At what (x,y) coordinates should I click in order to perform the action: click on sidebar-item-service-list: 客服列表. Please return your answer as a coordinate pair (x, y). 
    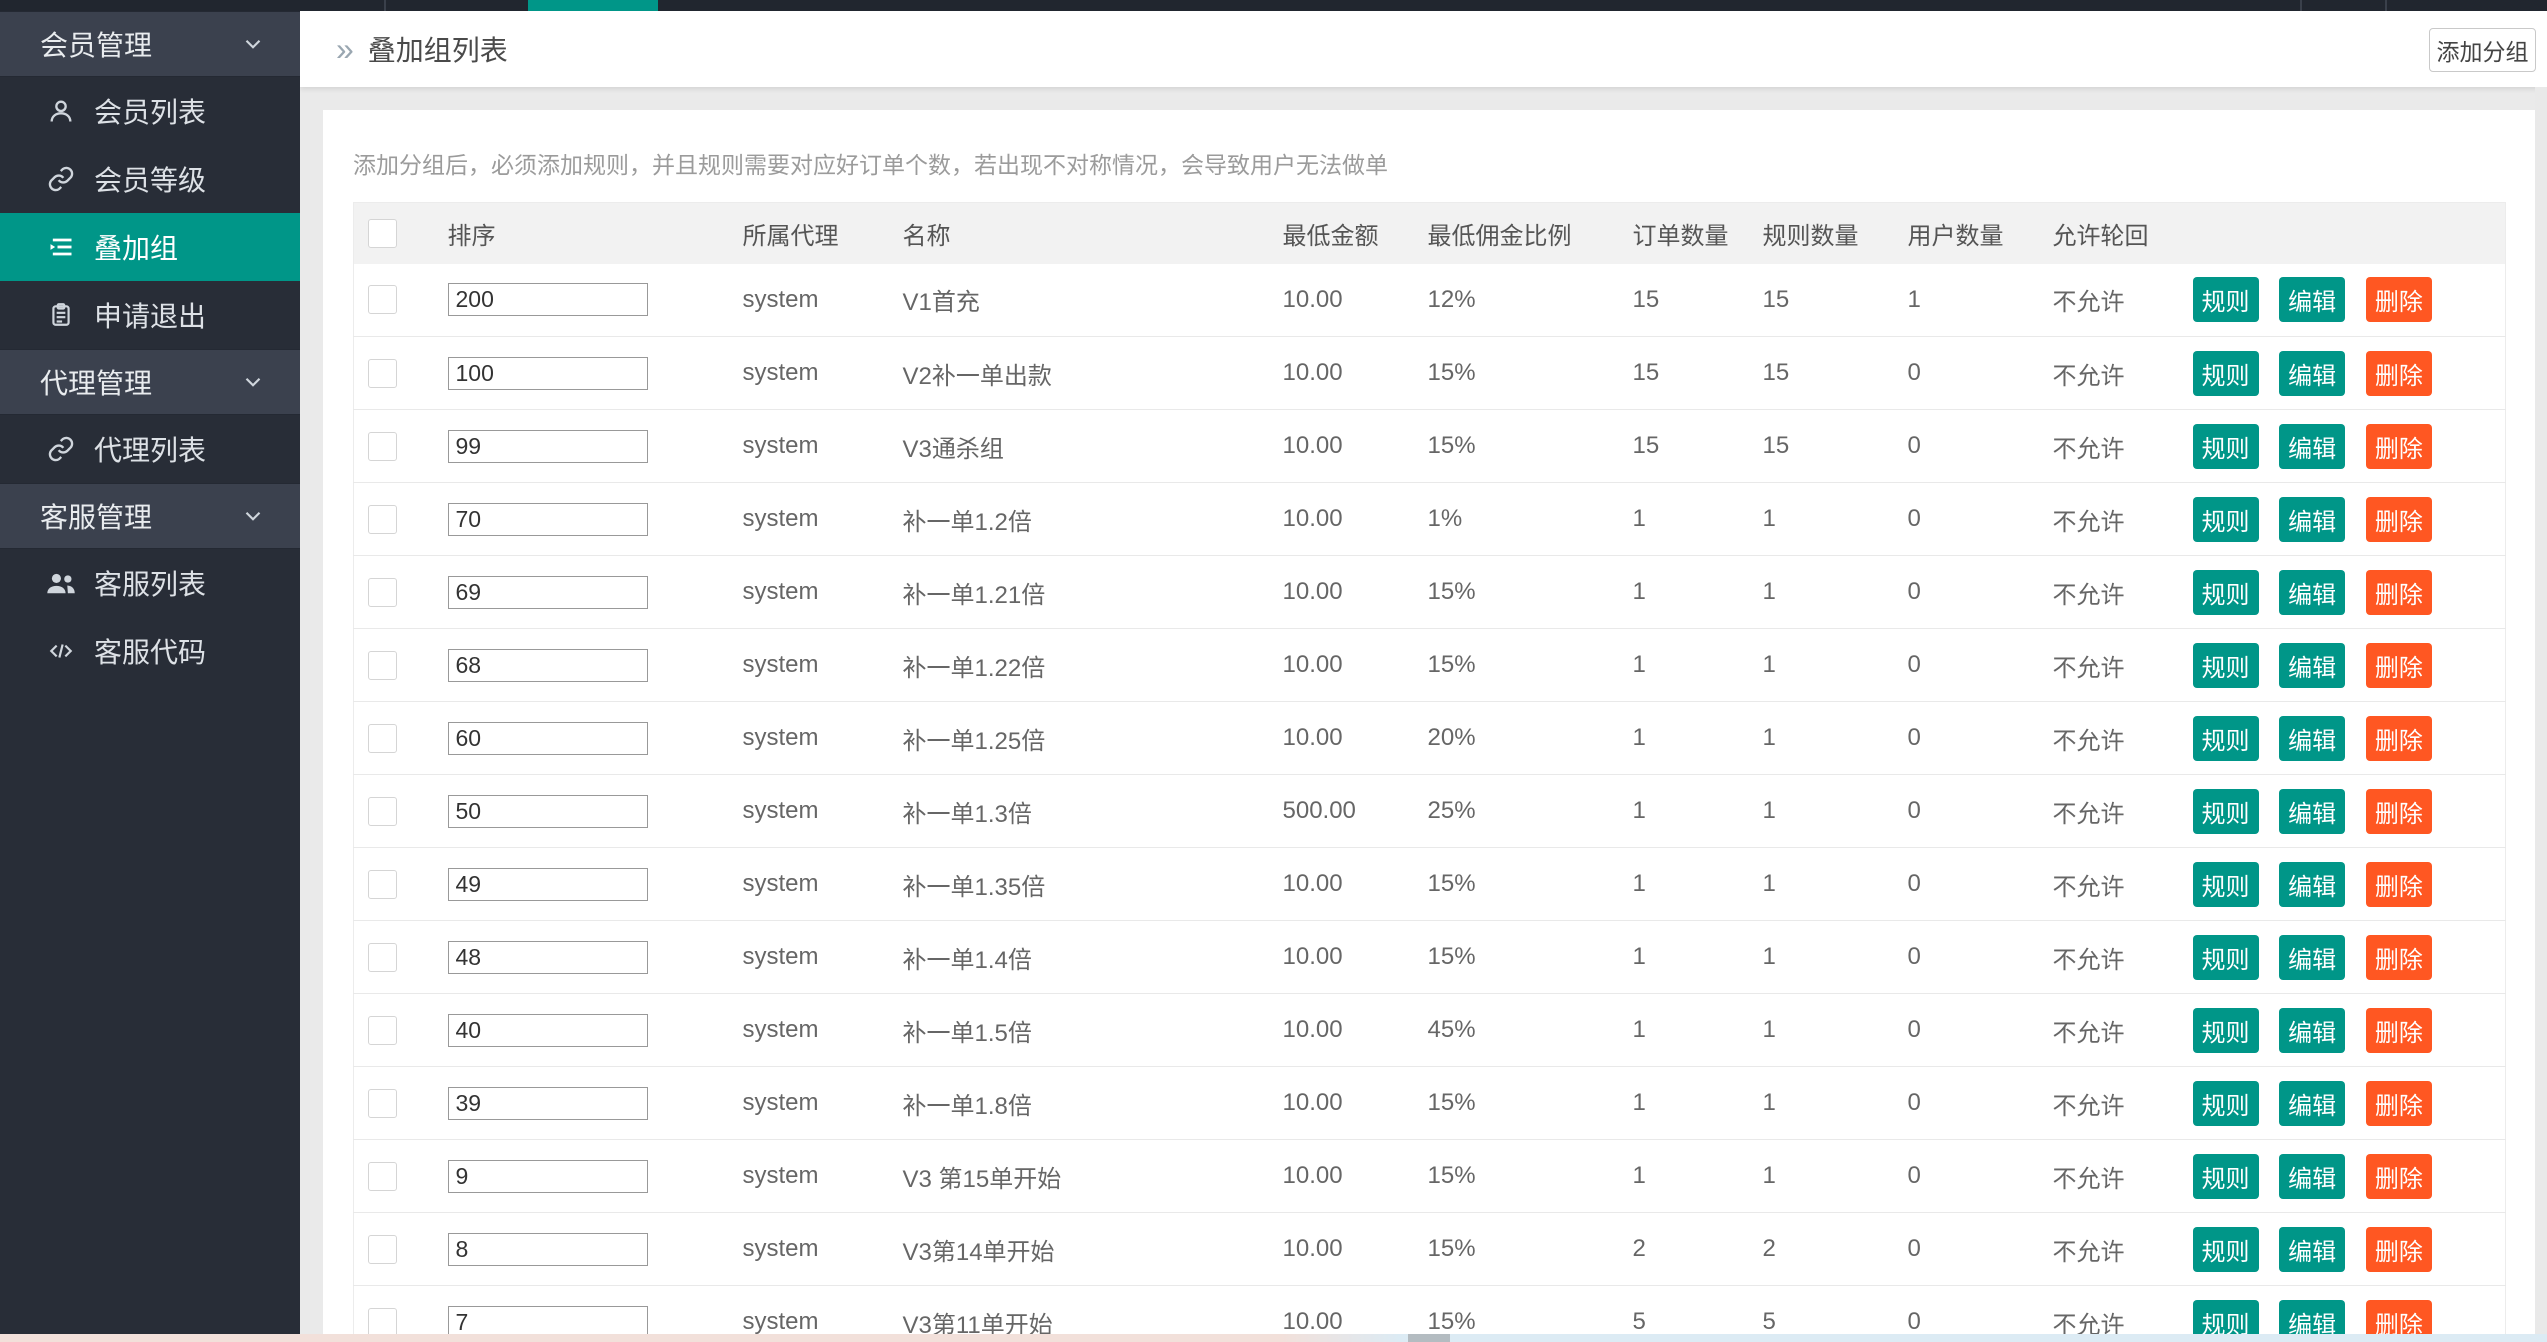
    Looking at the image, I should click on (150, 583).